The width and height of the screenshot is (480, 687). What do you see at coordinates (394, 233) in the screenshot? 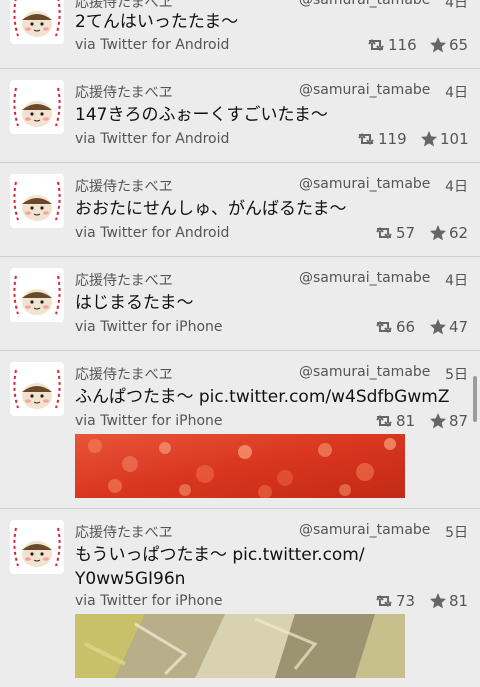
I see `retweet-count: 57` at bounding box center [394, 233].